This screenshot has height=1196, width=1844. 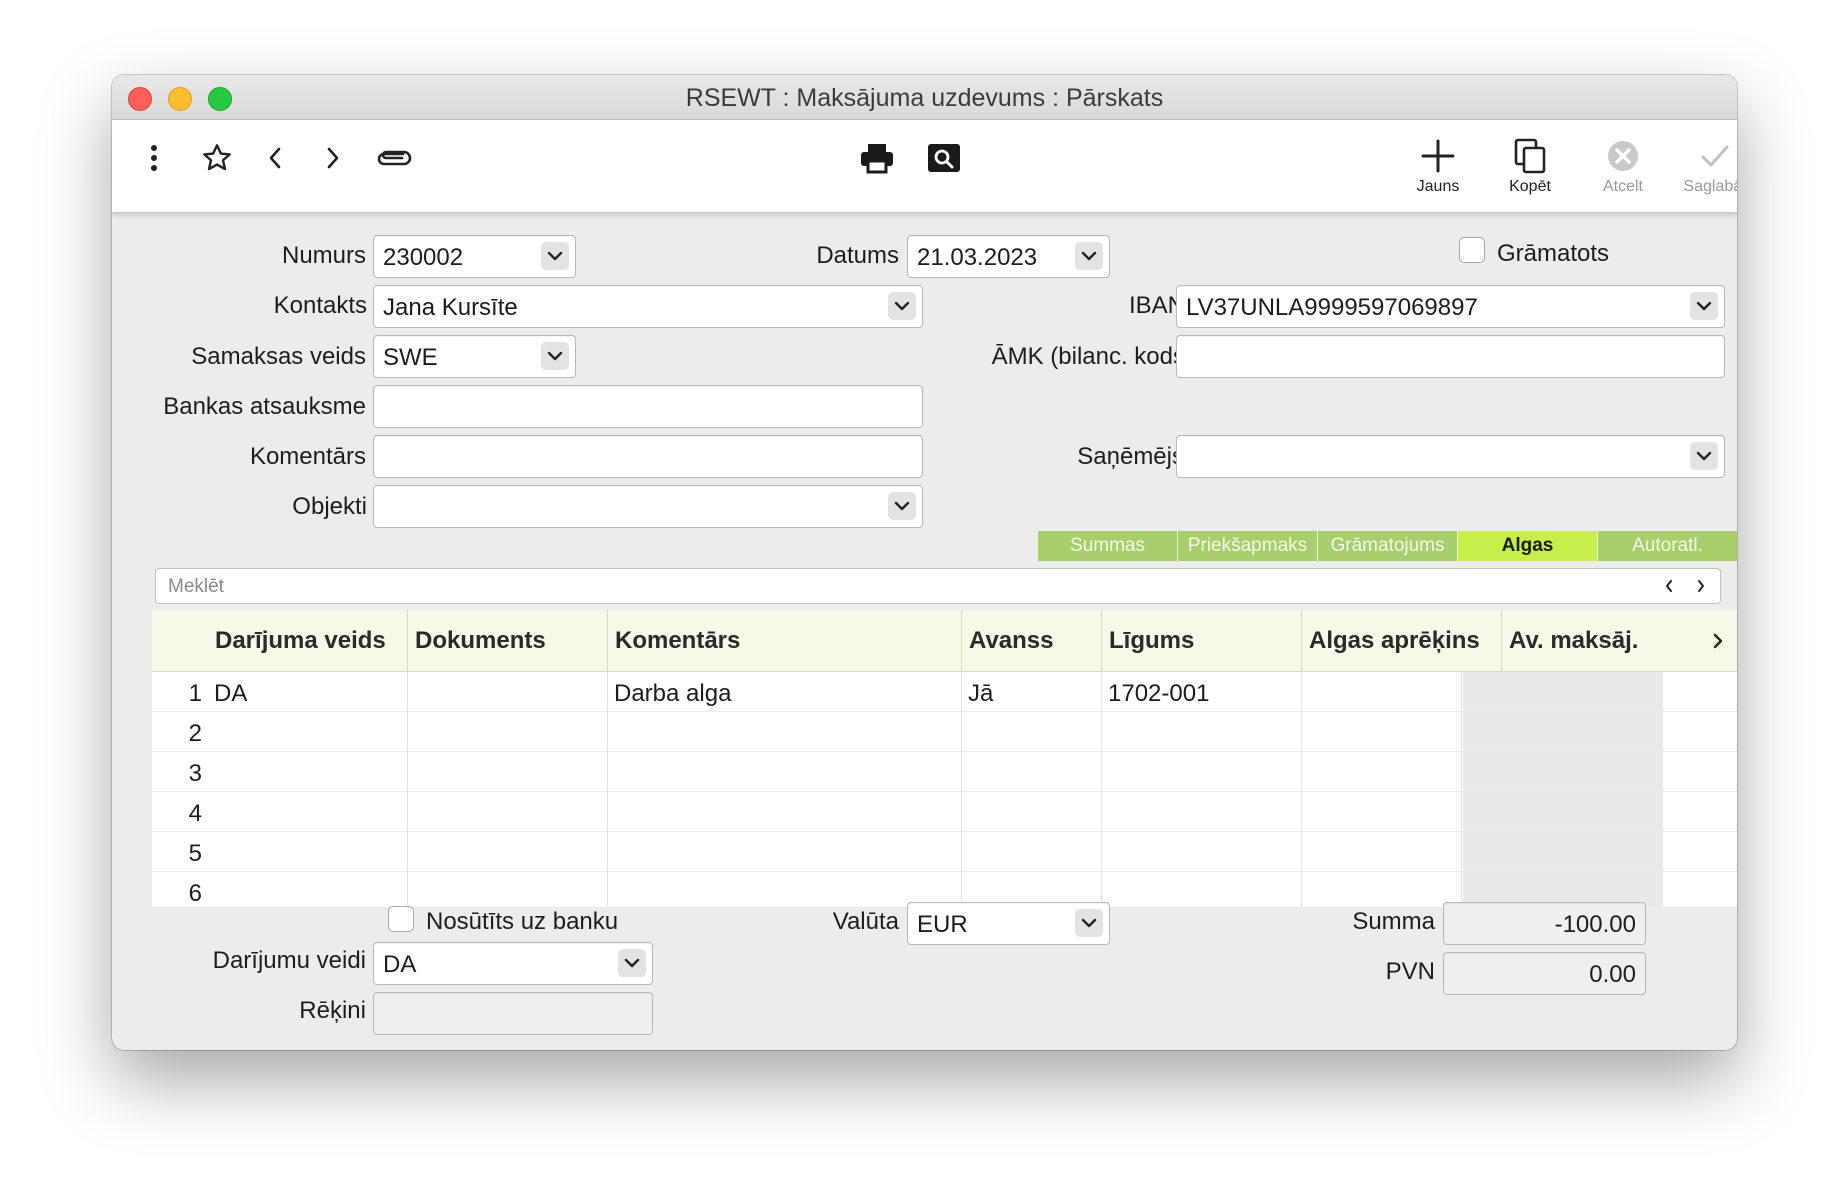 I want to click on col-komentars: Komentārs, so click(x=785, y=641).